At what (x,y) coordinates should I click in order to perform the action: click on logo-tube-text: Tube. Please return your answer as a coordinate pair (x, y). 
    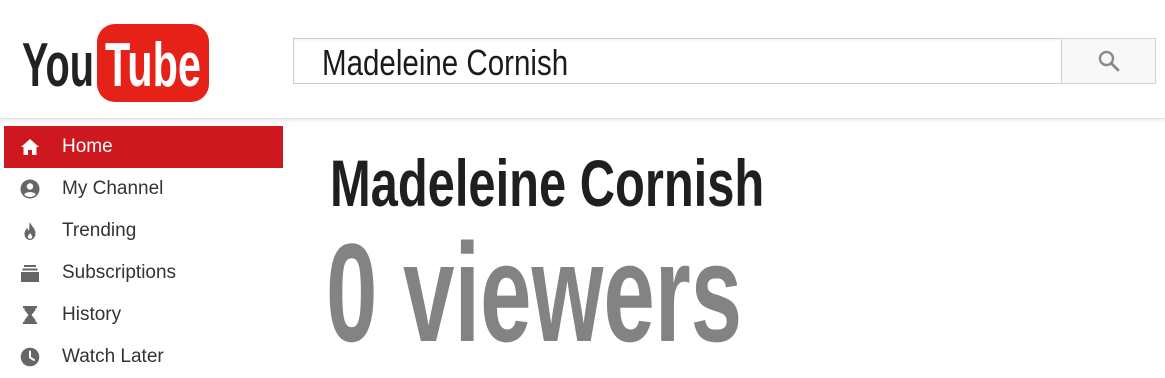
    Looking at the image, I should click on (153, 65).